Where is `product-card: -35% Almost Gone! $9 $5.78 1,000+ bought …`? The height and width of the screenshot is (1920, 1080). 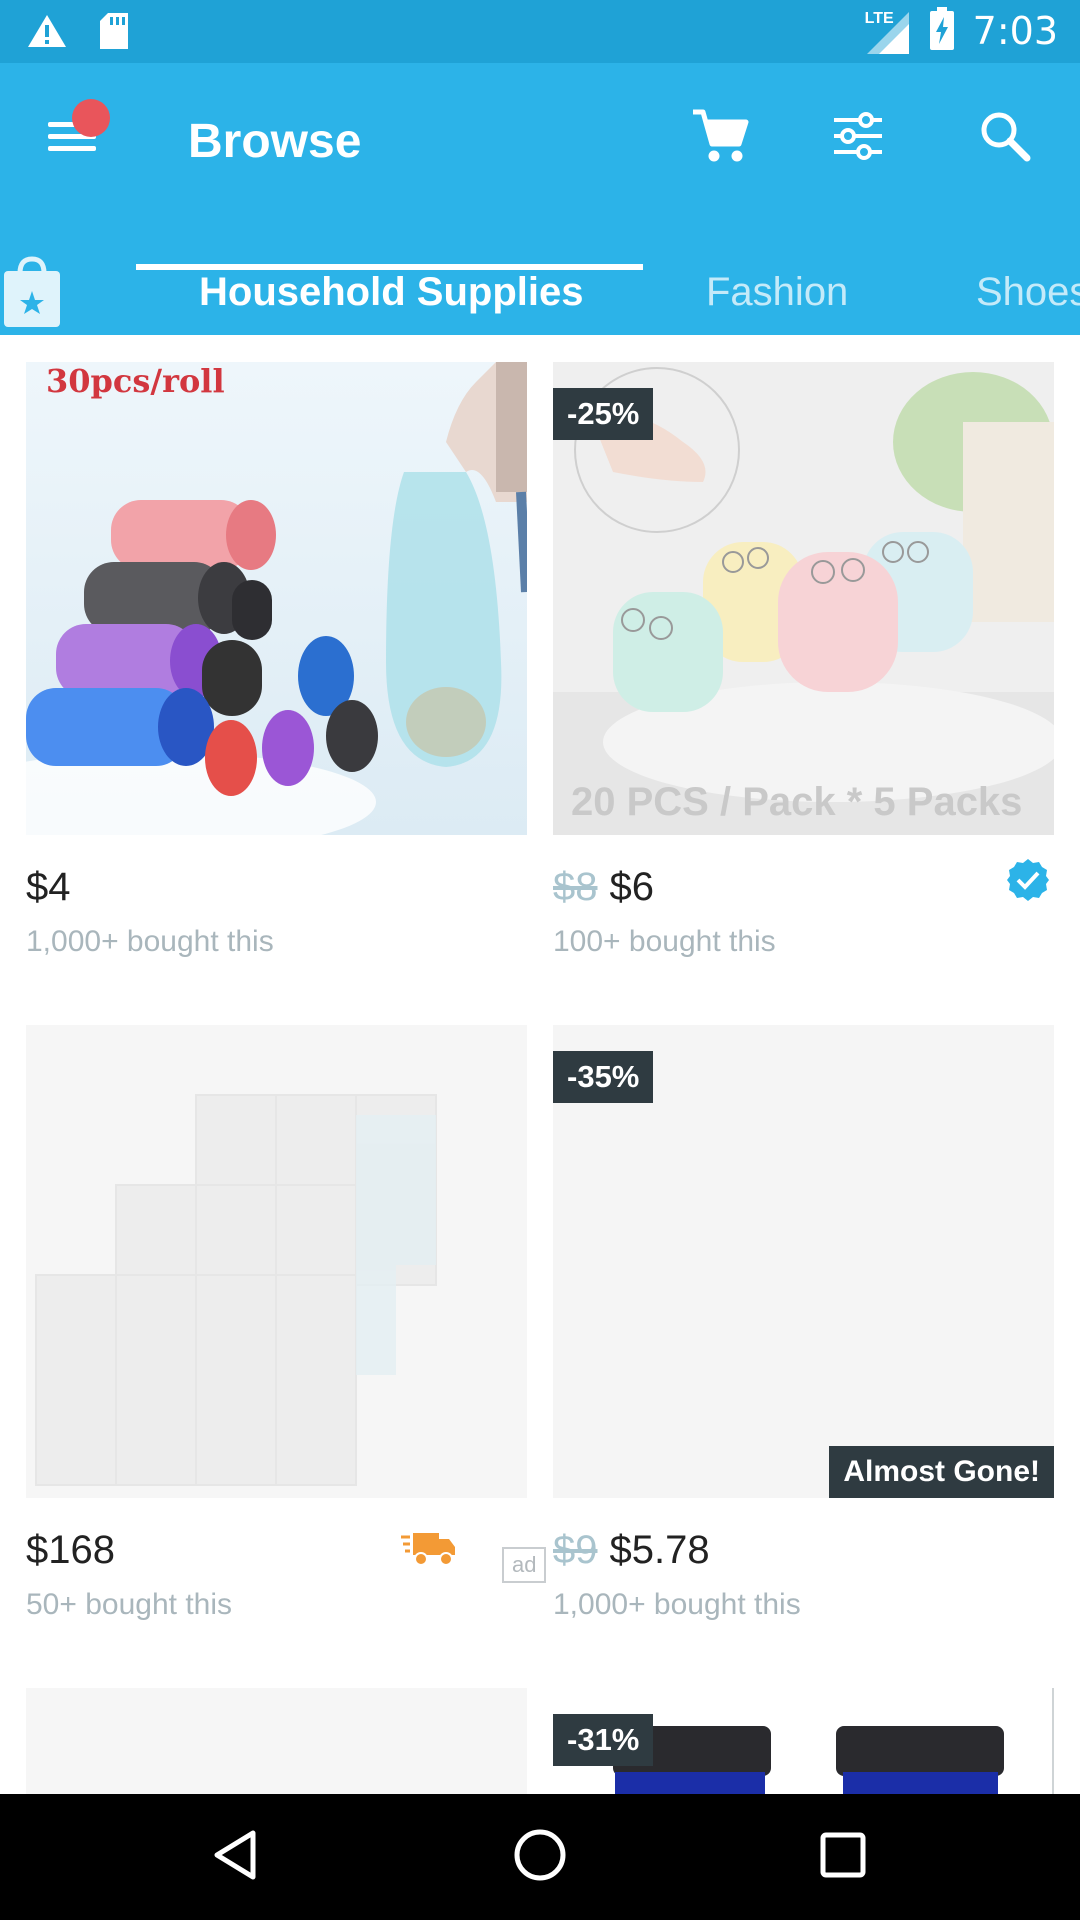
product-card: -35% Almost Gone! $9 $5.78 1,000+ bought … is located at coordinates (803, 1335).